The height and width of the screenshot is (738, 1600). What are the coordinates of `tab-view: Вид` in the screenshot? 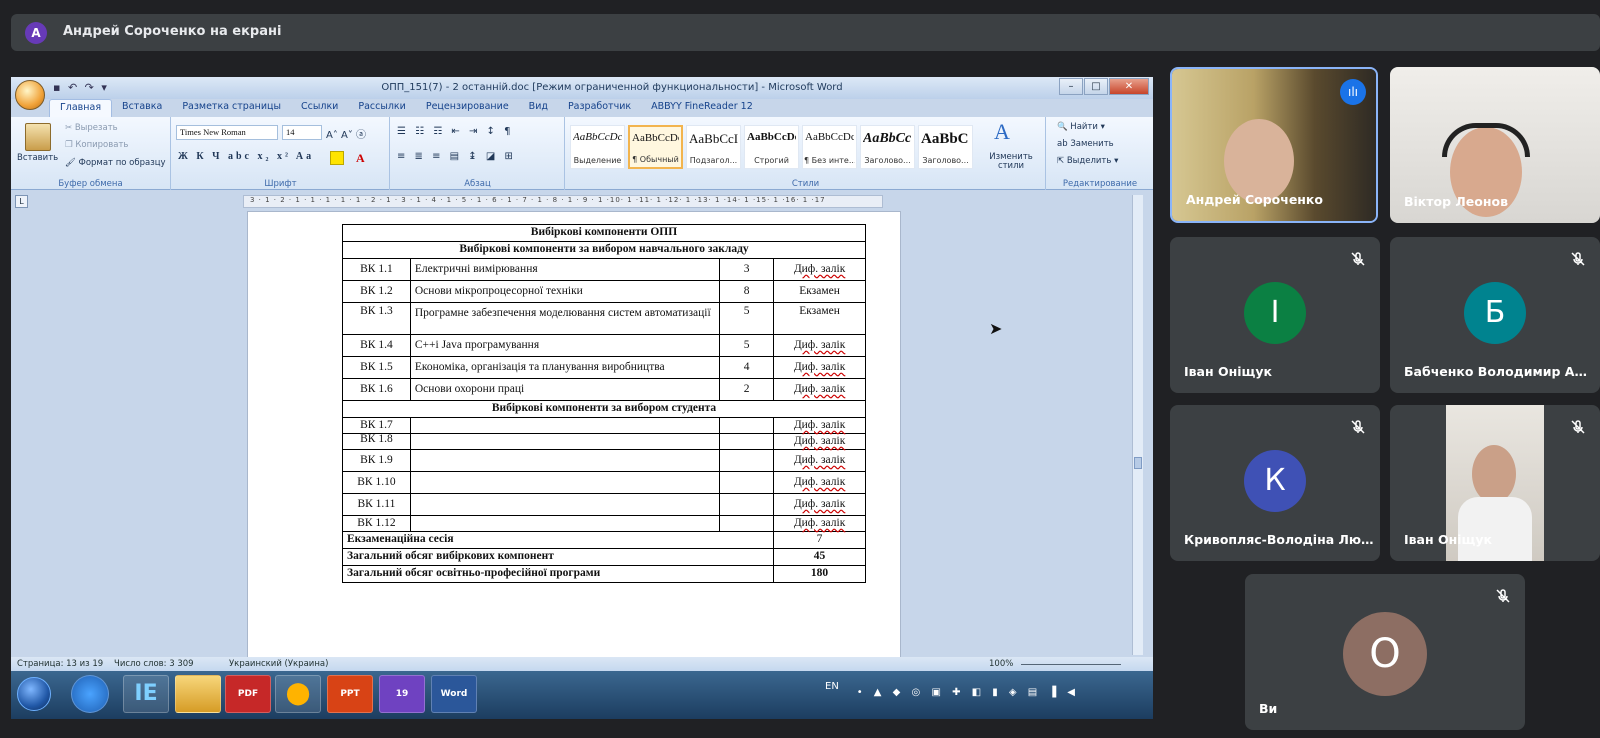 It's located at (538, 108).